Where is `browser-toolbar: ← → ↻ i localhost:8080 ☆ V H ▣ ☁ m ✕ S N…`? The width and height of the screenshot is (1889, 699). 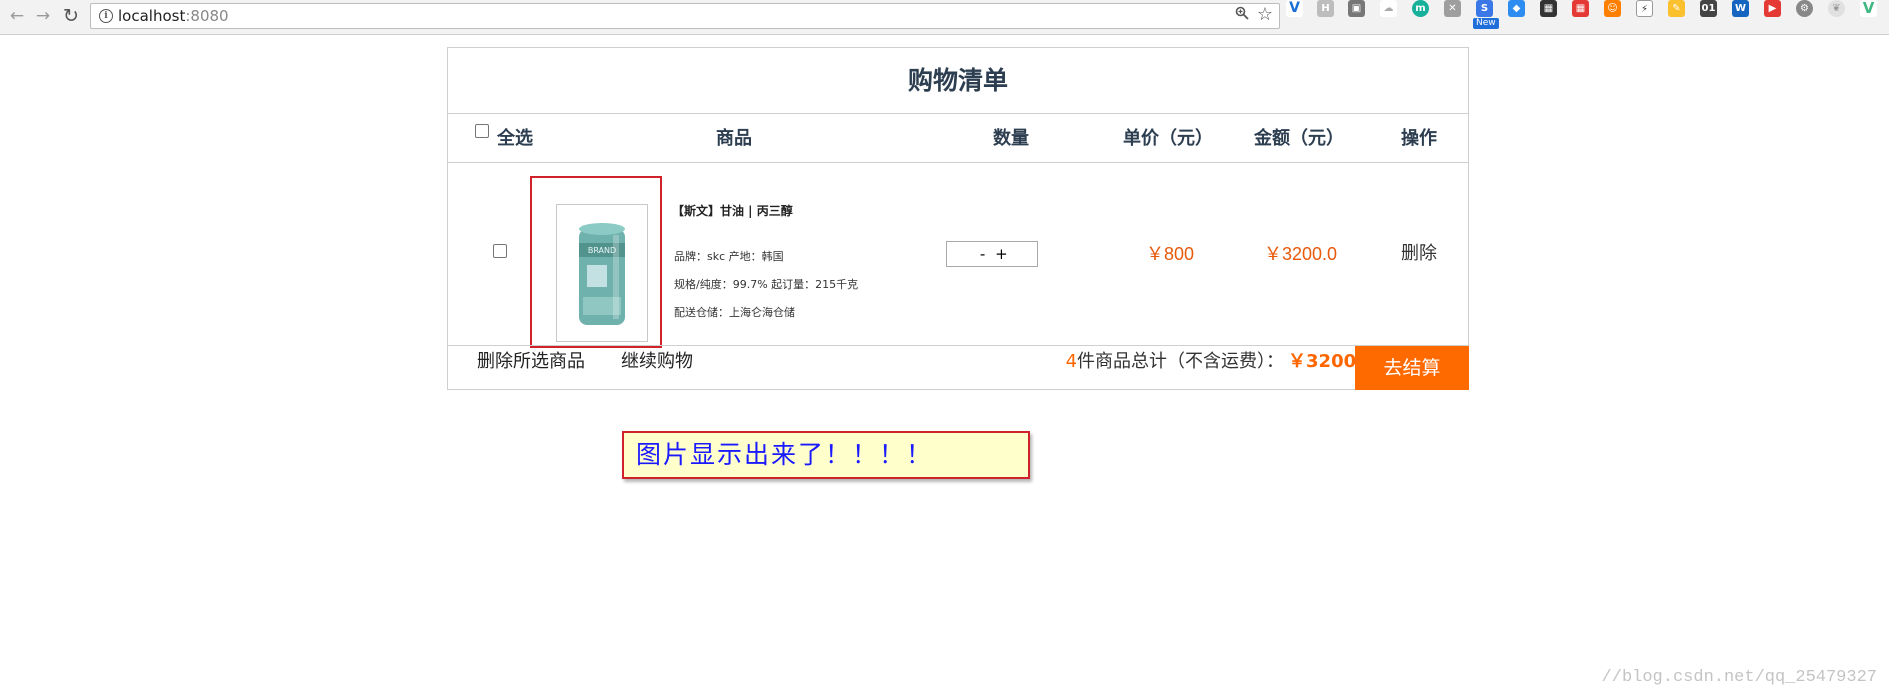 browser-toolbar: ← → ↻ i localhost:8080 ☆ V H ▣ ☁ m ✕ S N… is located at coordinates (944, 17).